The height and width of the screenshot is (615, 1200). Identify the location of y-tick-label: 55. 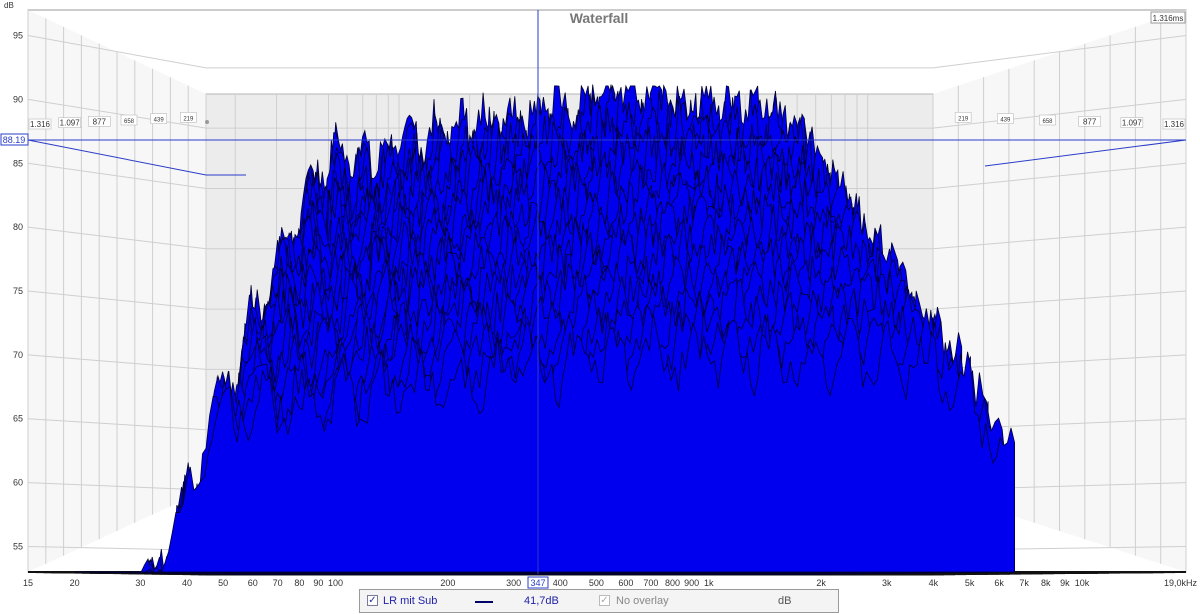
(18, 546).